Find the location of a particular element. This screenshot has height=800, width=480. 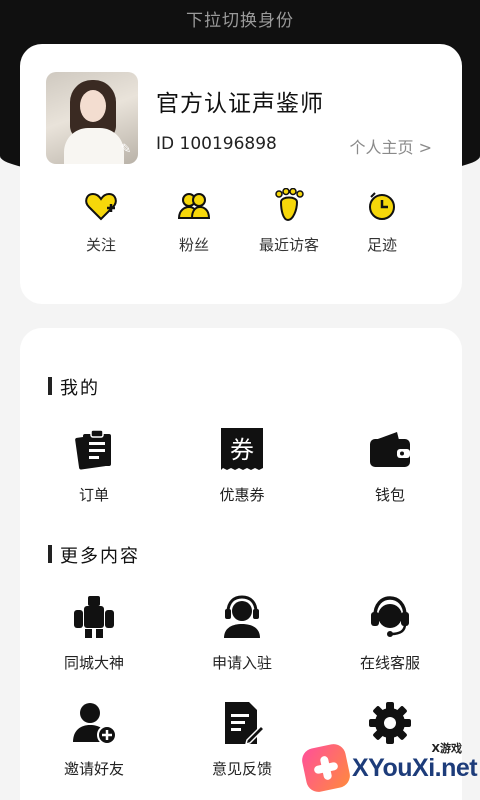

quick-action-label: 粉丝 is located at coordinates (193, 245).